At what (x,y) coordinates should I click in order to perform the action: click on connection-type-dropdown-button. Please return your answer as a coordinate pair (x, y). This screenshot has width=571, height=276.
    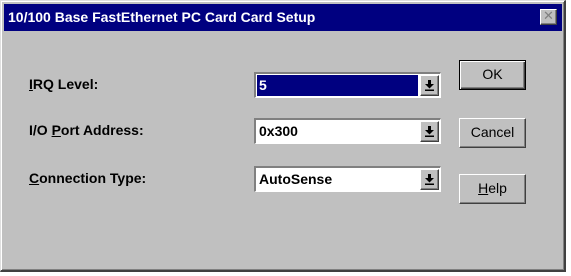
    Looking at the image, I should click on (429, 179).